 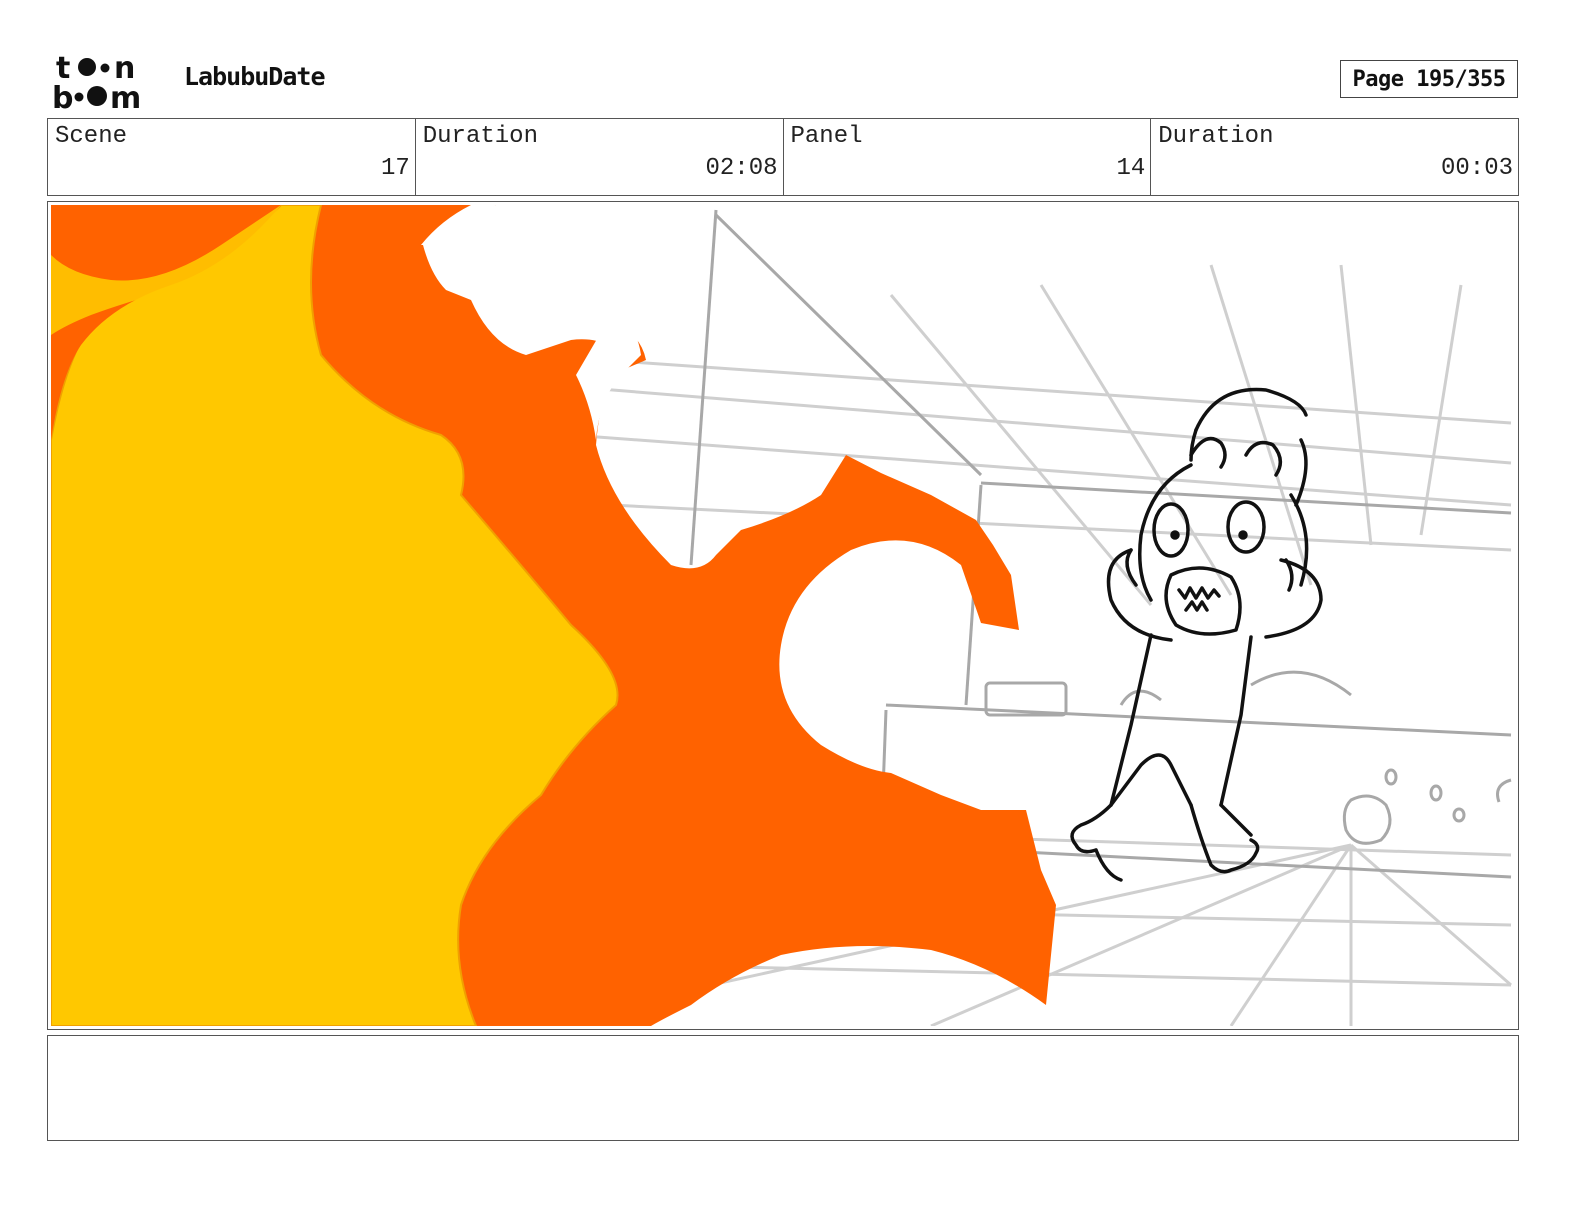 What do you see at coordinates (125, 96) in the screenshot?
I see `svg-text: m` at bounding box center [125, 96].